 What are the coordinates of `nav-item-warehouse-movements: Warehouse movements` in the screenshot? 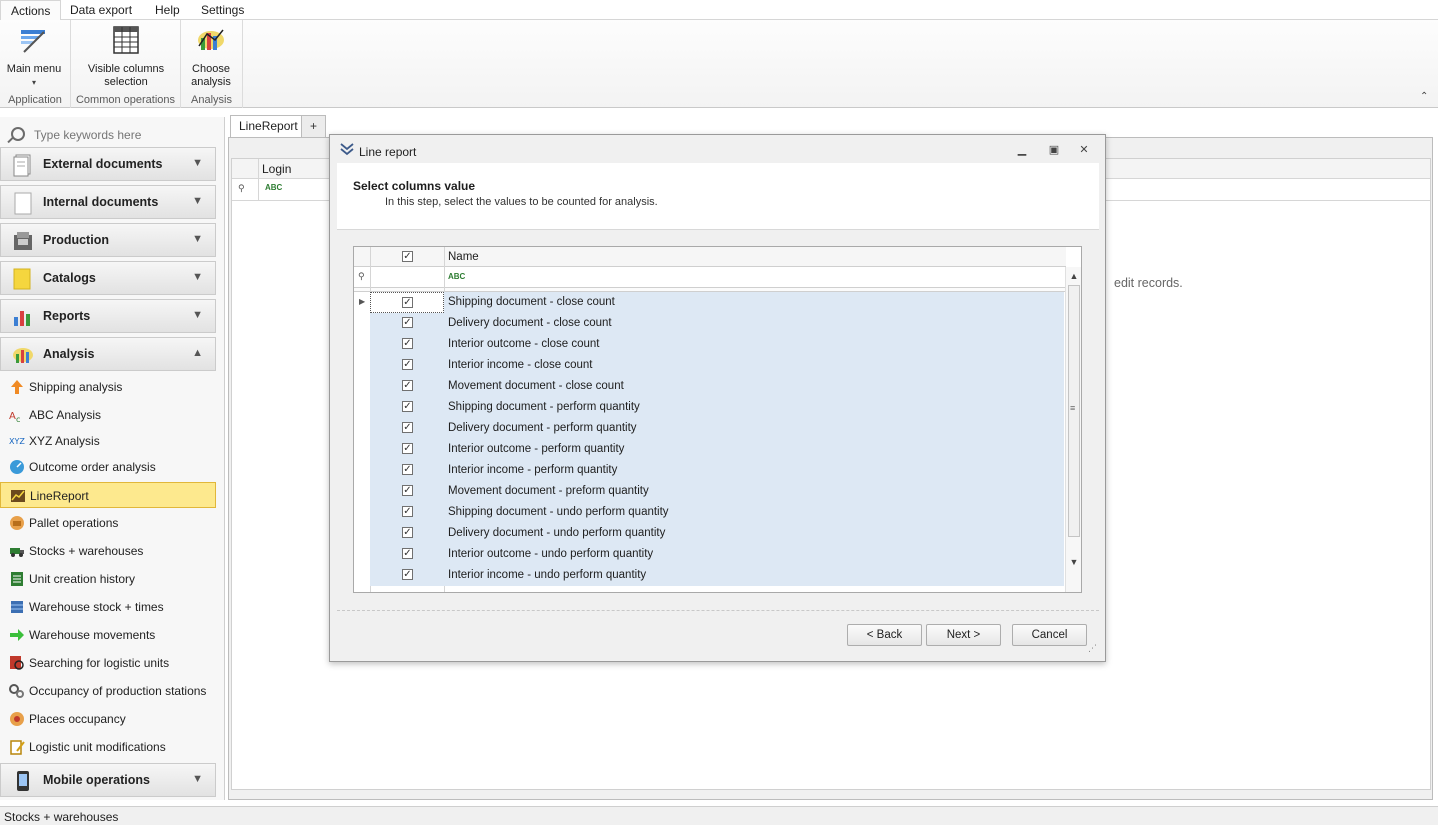 It's located at (108, 635).